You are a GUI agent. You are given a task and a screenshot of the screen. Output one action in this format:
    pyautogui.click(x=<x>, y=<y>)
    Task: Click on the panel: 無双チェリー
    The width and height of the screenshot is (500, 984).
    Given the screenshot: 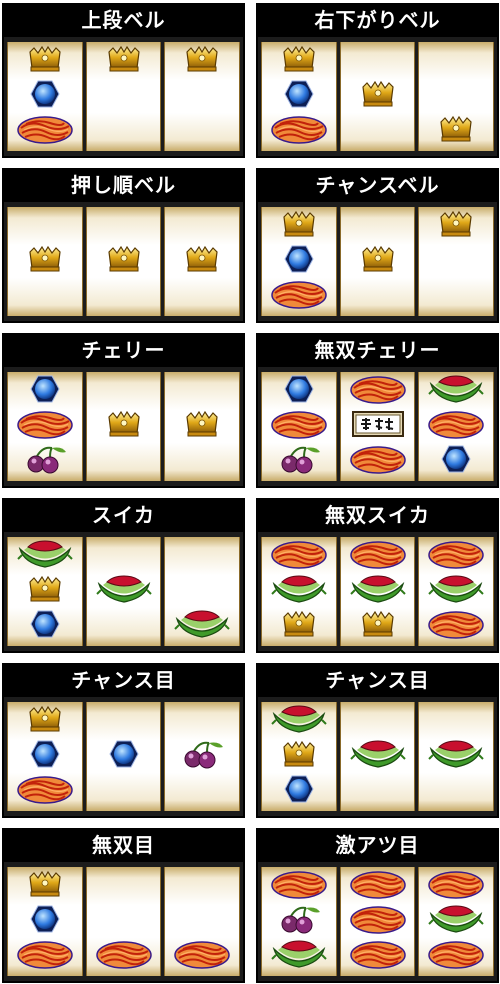 What is the action you would take?
    pyautogui.click(x=377, y=410)
    